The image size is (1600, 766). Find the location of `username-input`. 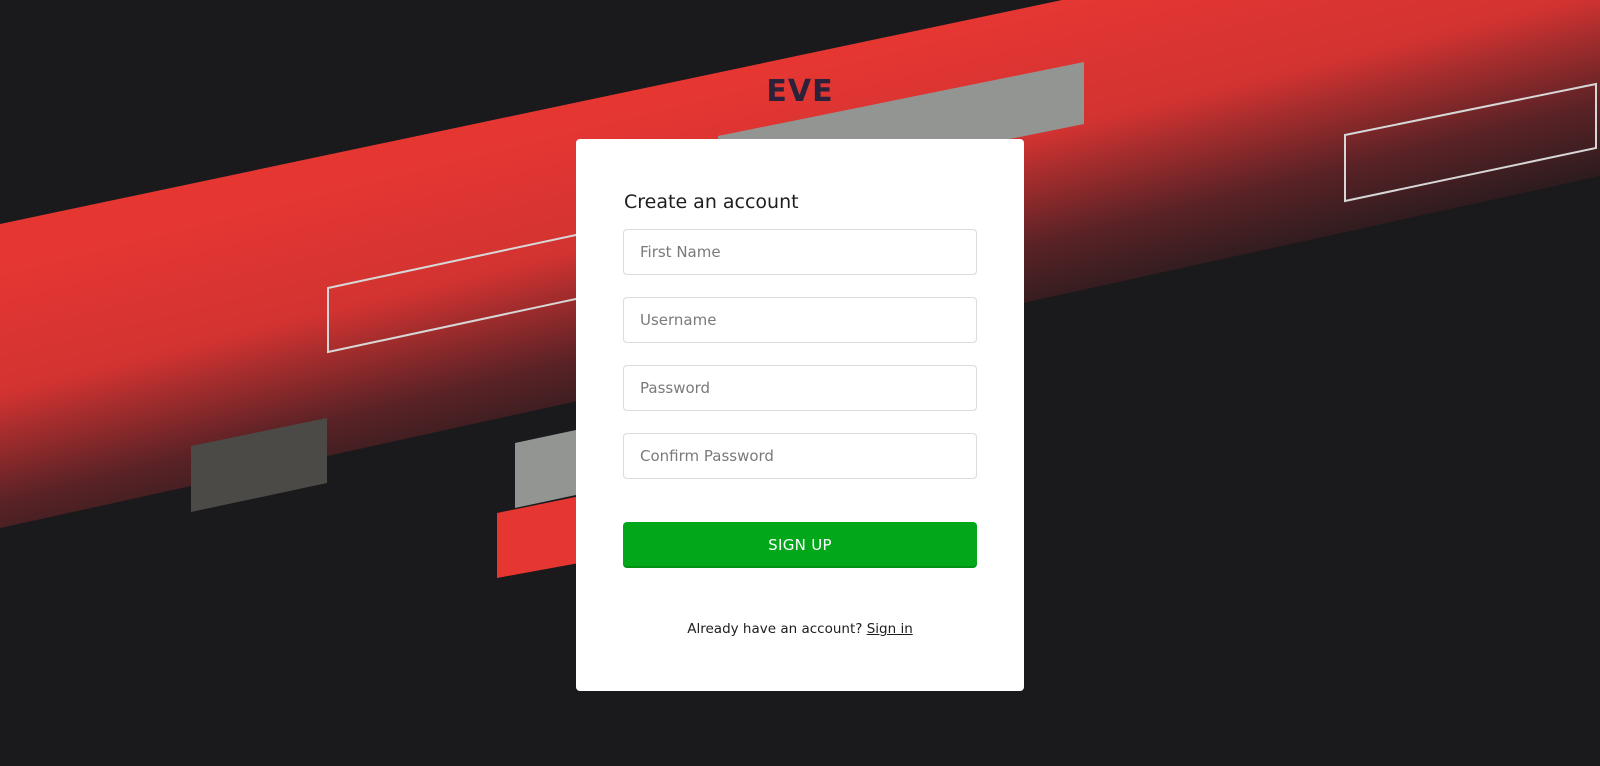

username-input is located at coordinates (800, 320).